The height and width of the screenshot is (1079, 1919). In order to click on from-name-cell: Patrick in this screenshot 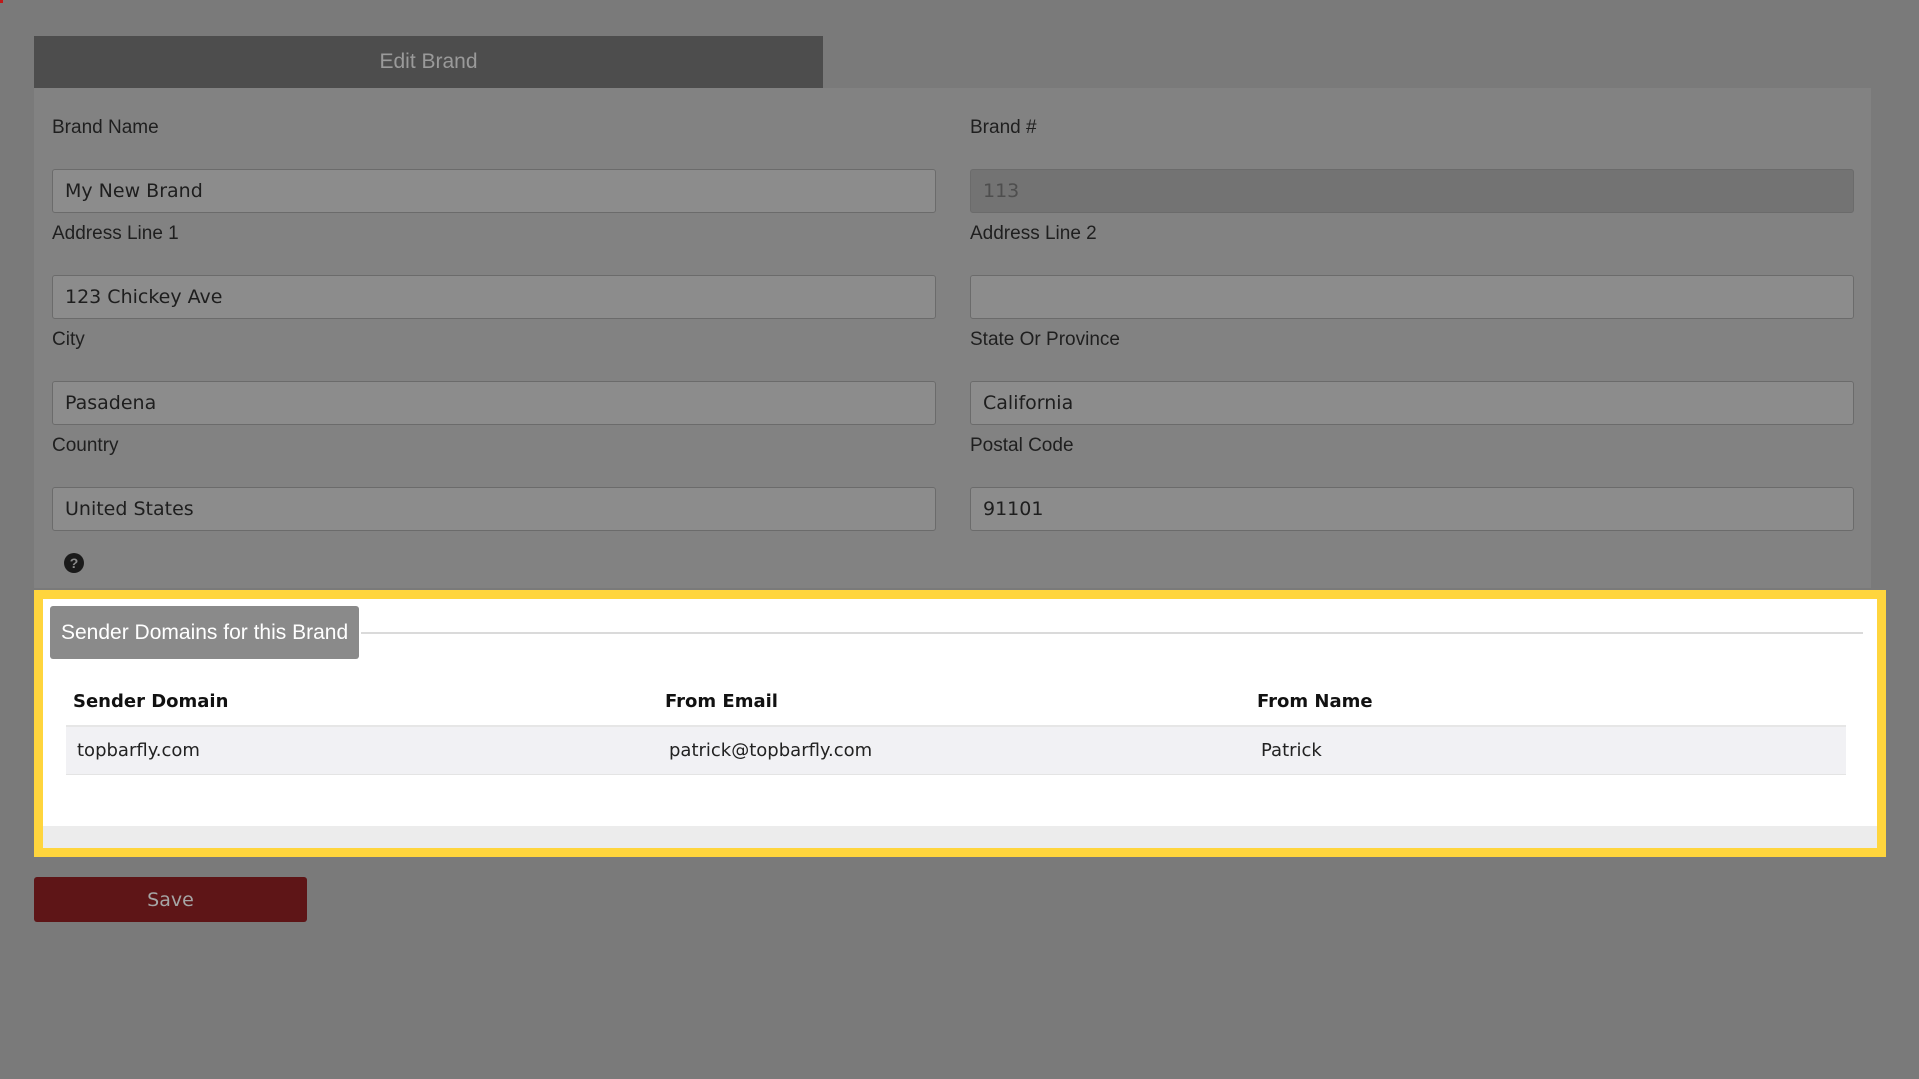, I will do `click(1291, 750)`.